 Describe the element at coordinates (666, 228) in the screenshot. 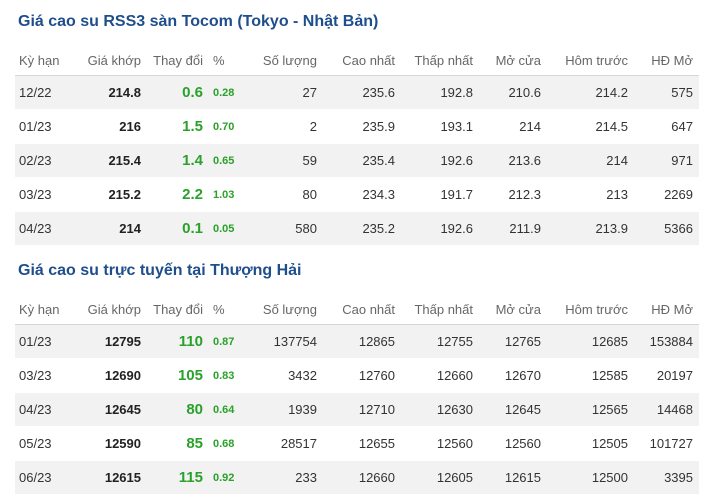

I see `cell-open-interest: 5366` at that location.